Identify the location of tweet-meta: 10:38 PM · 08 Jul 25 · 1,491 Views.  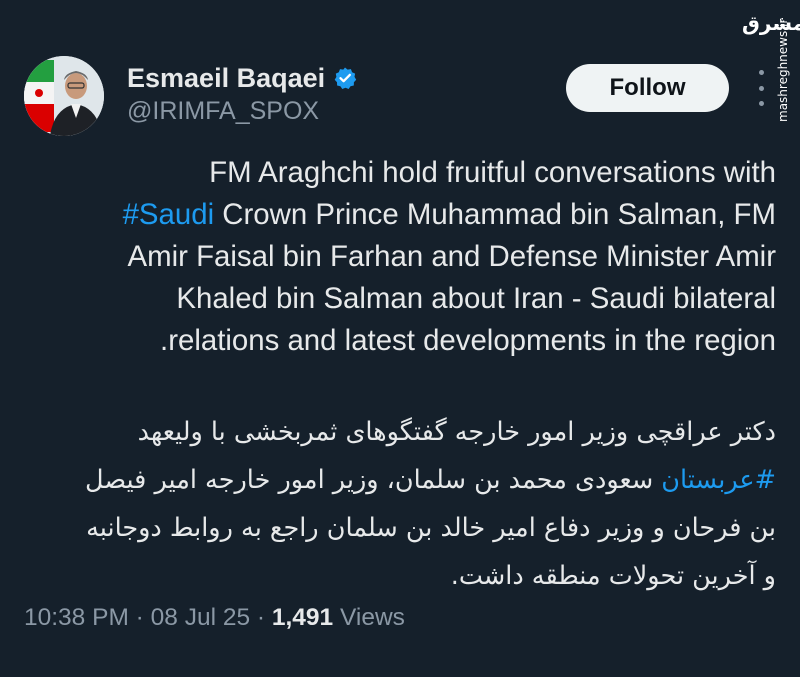
(214, 618).